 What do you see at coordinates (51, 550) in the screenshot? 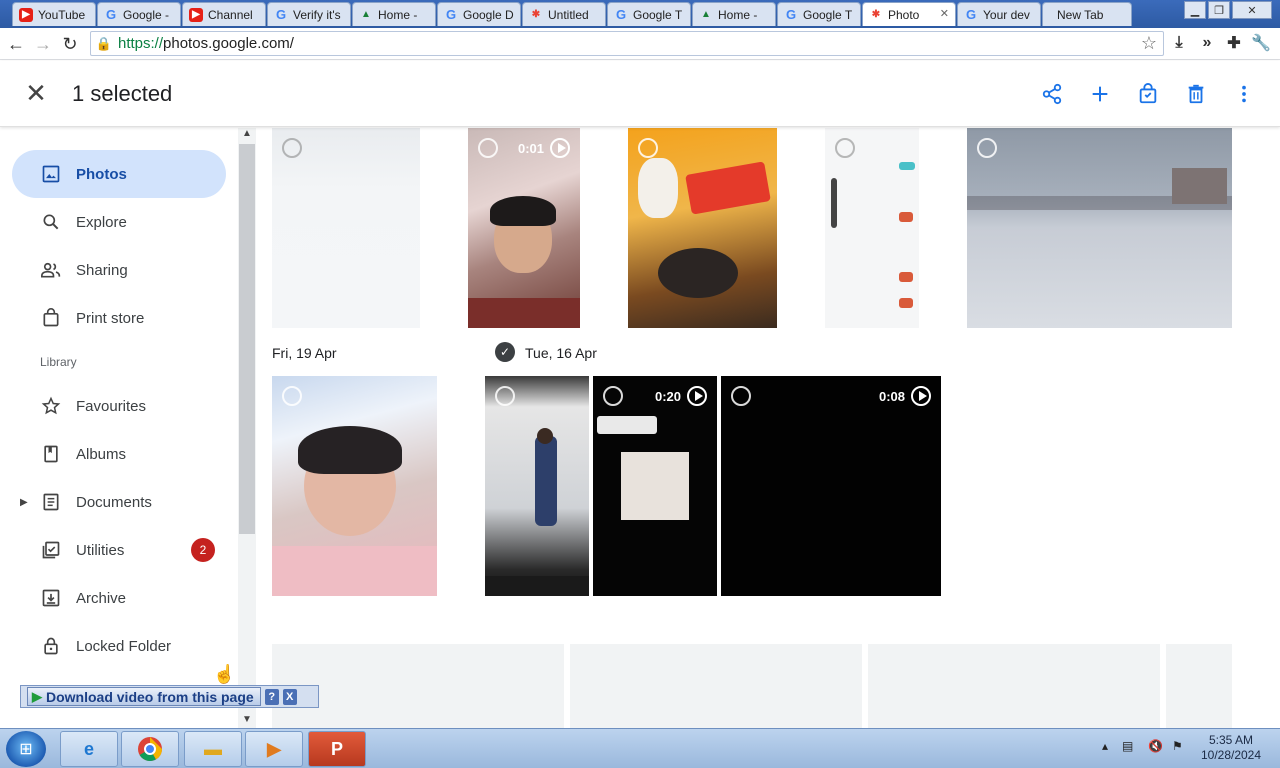
I see `utilities-icon` at bounding box center [51, 550].